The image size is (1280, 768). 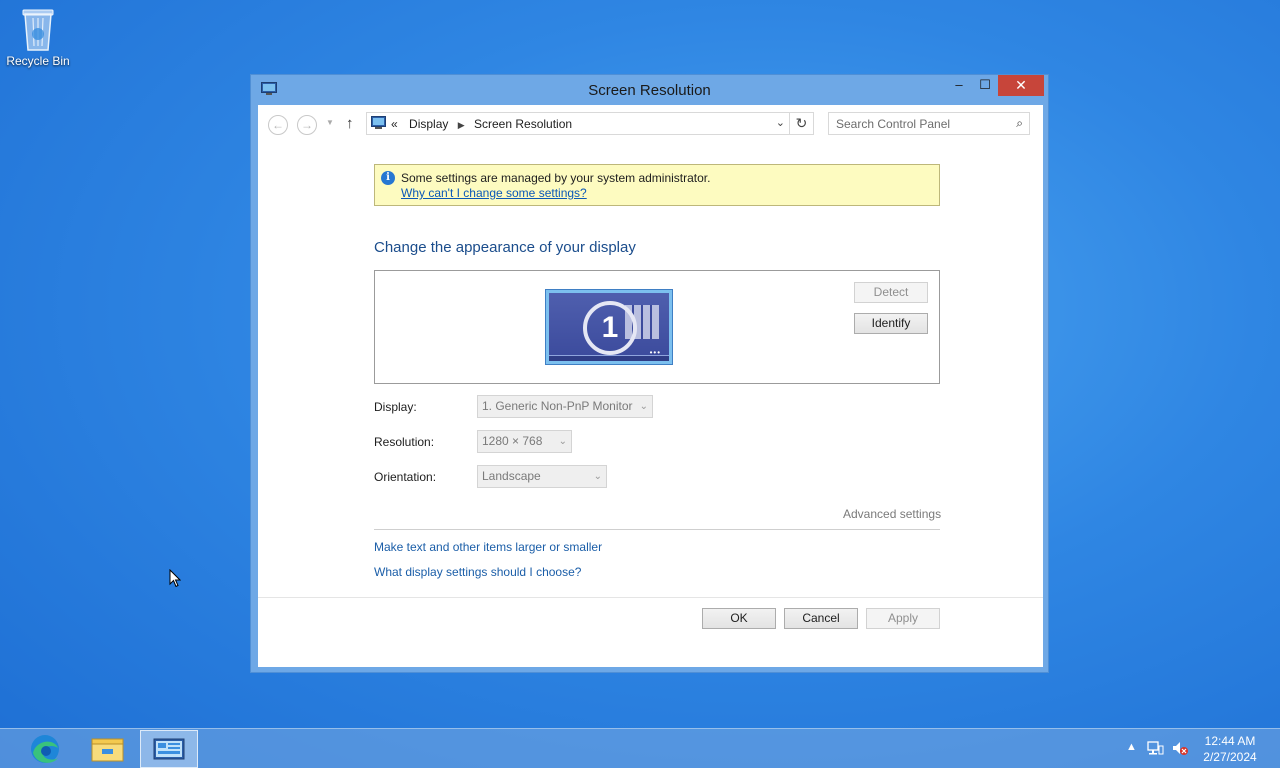 What do you see at coordinates (657, 529) in the screenshot?
I see `divider` at bounding box center [657, 529].